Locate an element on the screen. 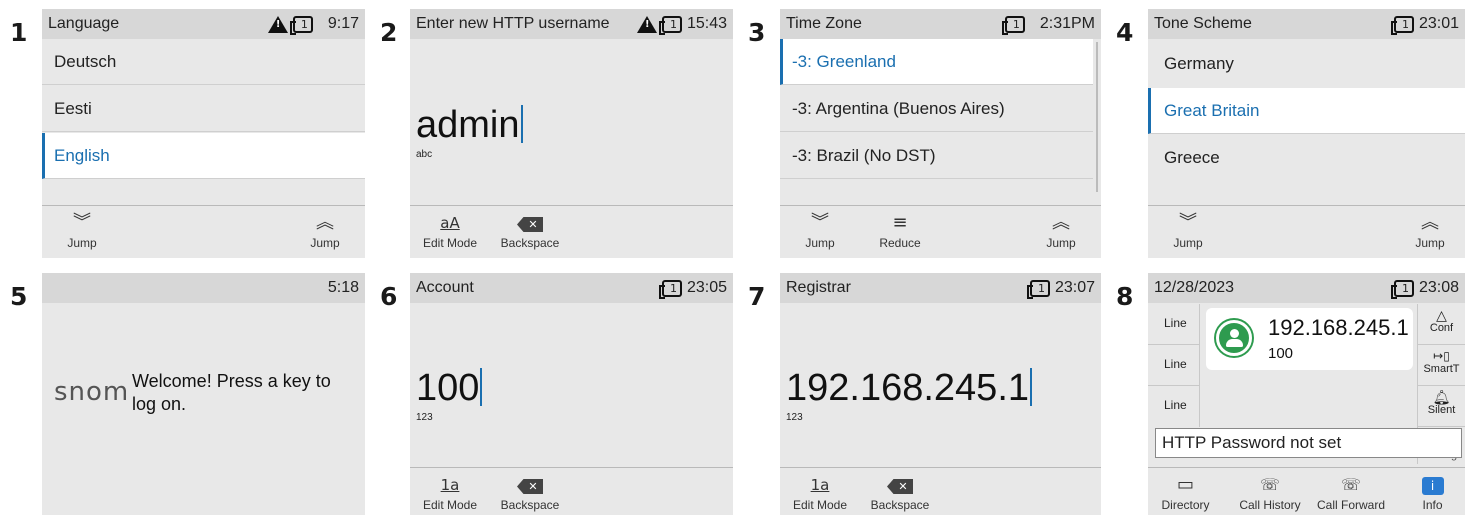  bell-icon: 🔔︎ is located at coordinates (1441, 397).